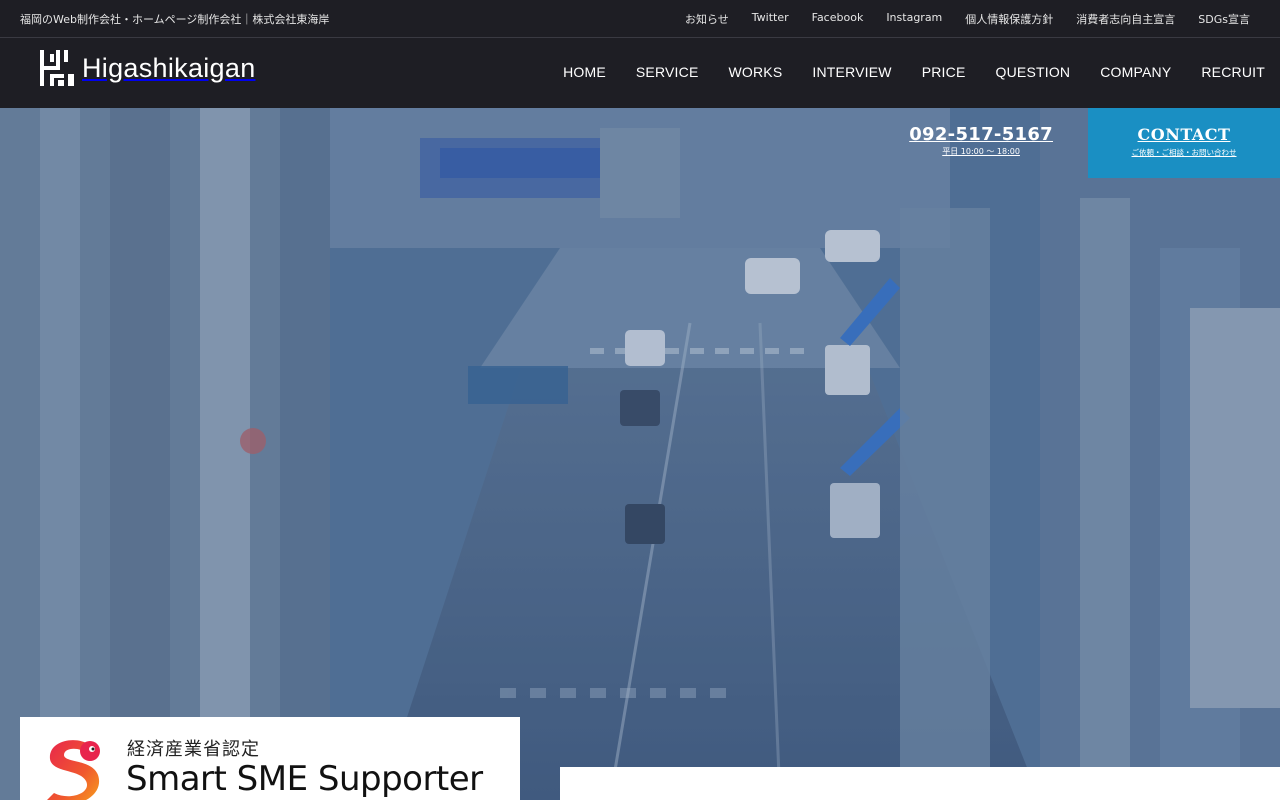 This screenshot has height=800, width=1280. Describe the element at coordinates (169, 67) in the screenshot. I see `logo-text: Higashikaigan` at that location.